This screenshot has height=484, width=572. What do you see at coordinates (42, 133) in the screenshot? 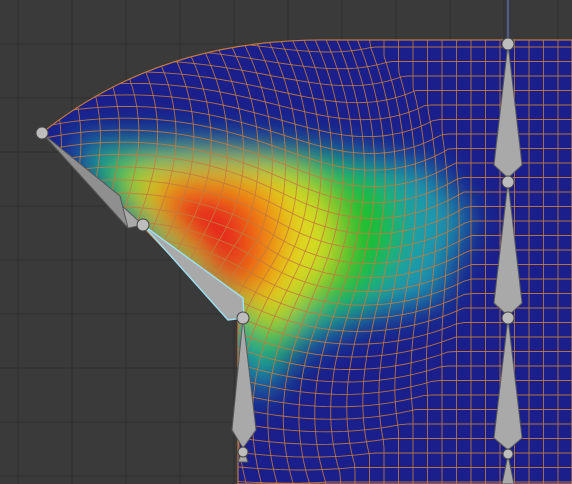
I see `bone-joint-shoulder` at bounding box center [42, 133].